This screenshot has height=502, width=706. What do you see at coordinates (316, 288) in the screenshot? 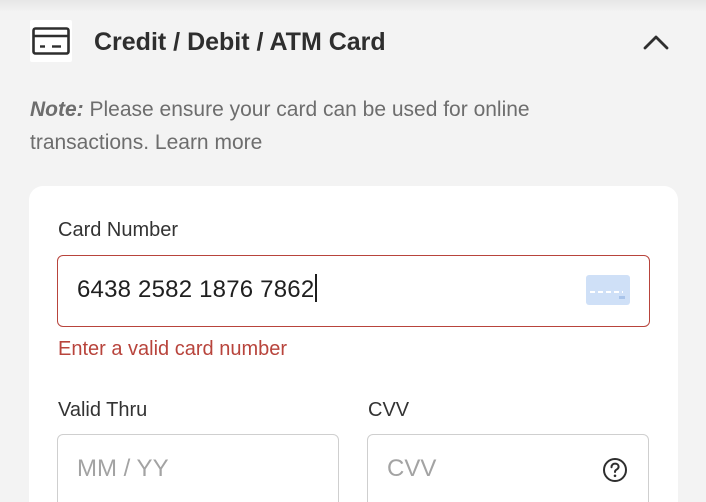
I see `text-caret` at bounding box center [316, 288].